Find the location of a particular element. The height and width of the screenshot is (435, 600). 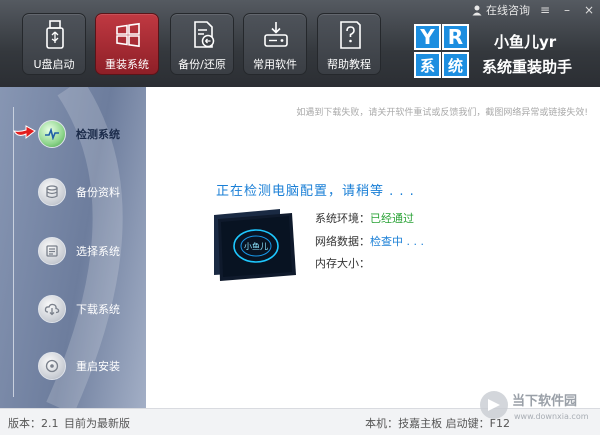

windows-logo-icon is located at coordinates (128, 35).